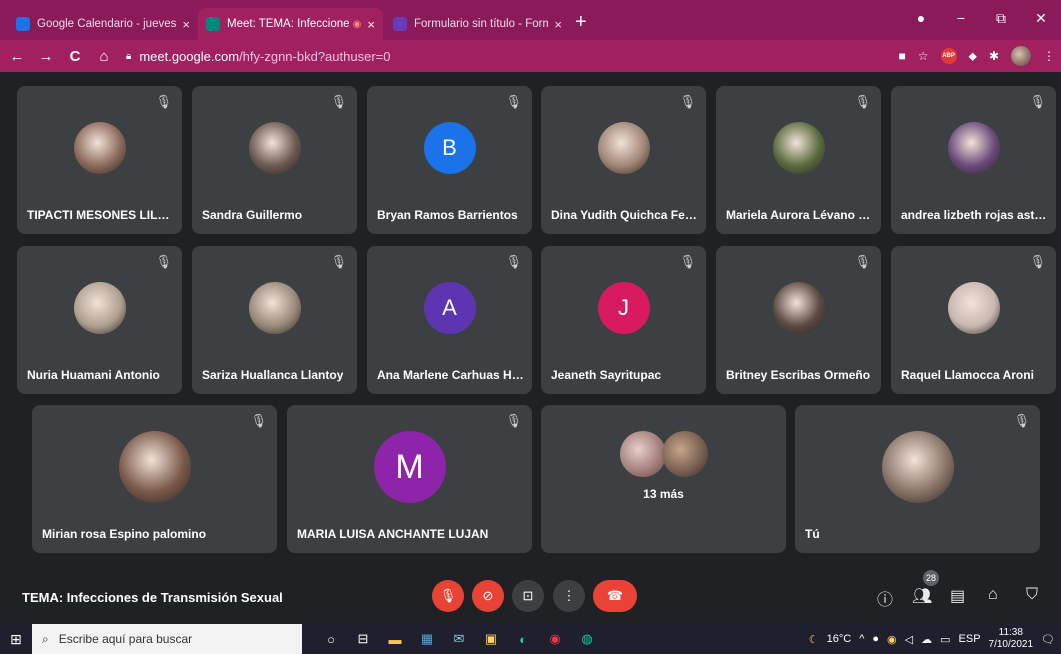 This screenshot has height=654, width=1061. Describe the element at coordinates (1011, 639) in the screenshot. I see `taskbar-clock: 11:38 7/10/2021` at that location.